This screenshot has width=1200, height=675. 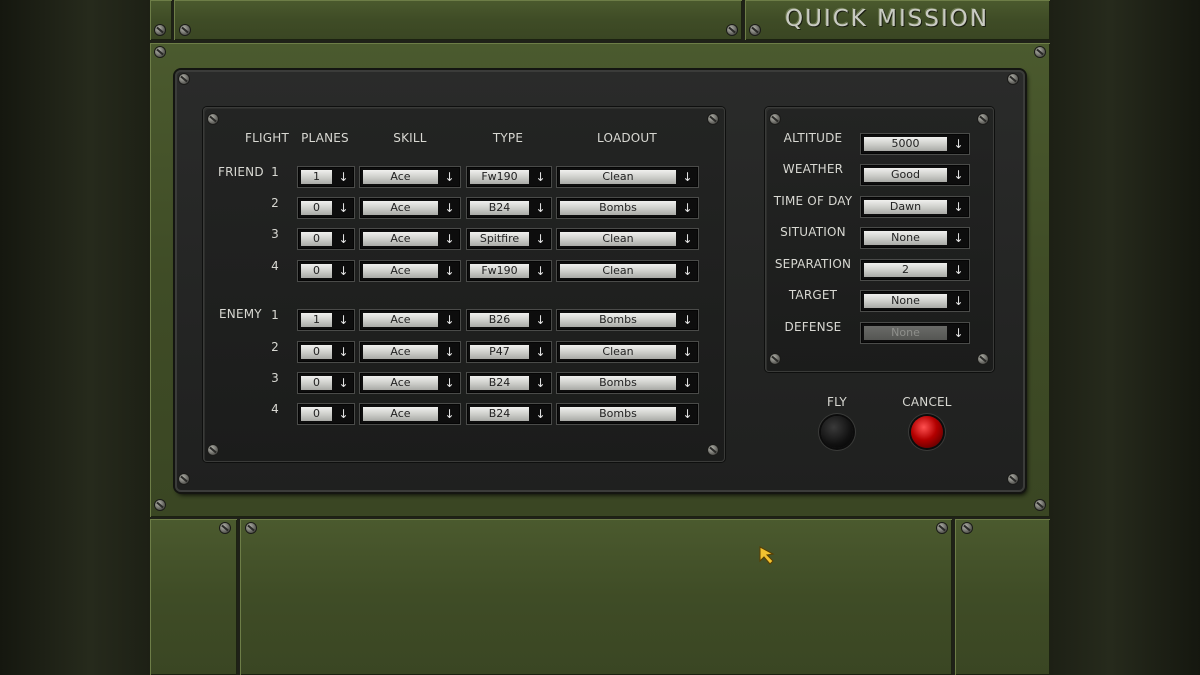 I want to click on enemy-label: ENEMY, so click(x=240, y=314).